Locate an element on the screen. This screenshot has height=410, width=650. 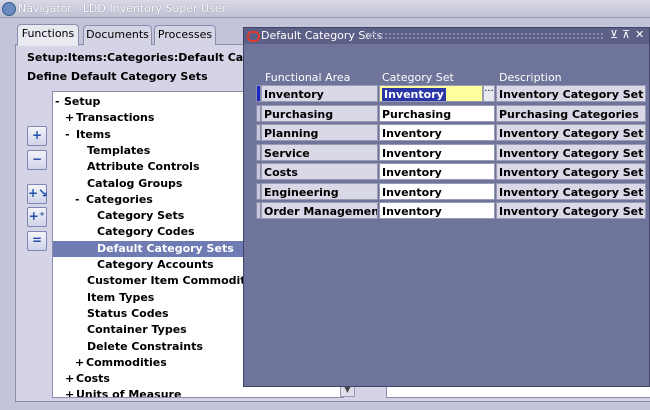
navigator-title: Navigator - LDD Inventory Super User is located at coordinates (122, 8).